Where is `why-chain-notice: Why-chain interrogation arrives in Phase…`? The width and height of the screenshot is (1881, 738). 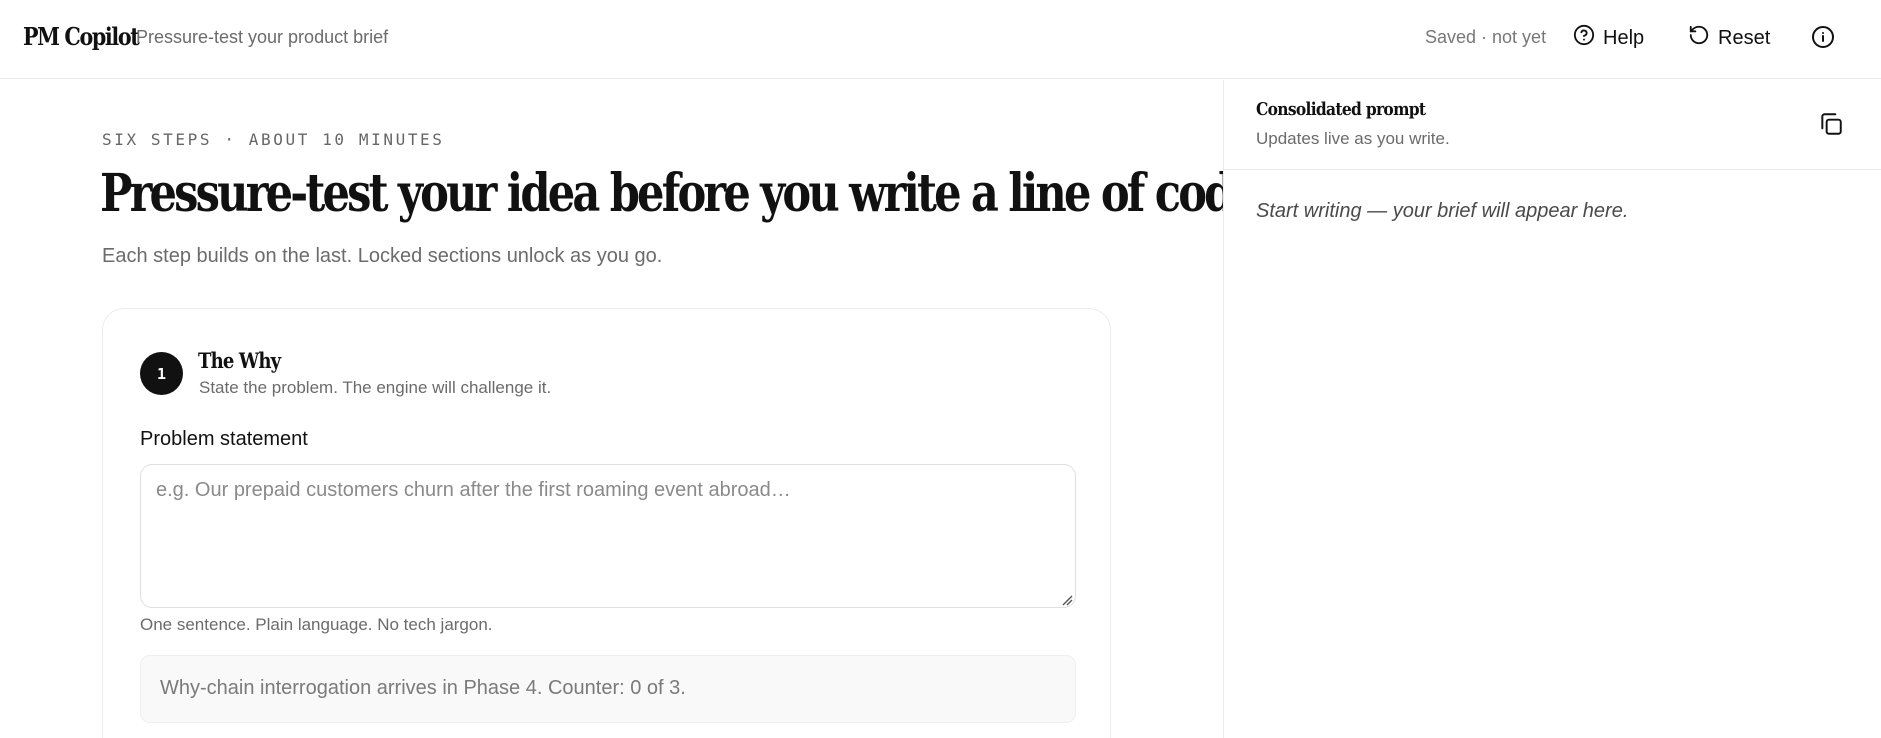 why-chain-notice: Why-chain interrogation arrives in Phase… is located at coordinates (608, 689).